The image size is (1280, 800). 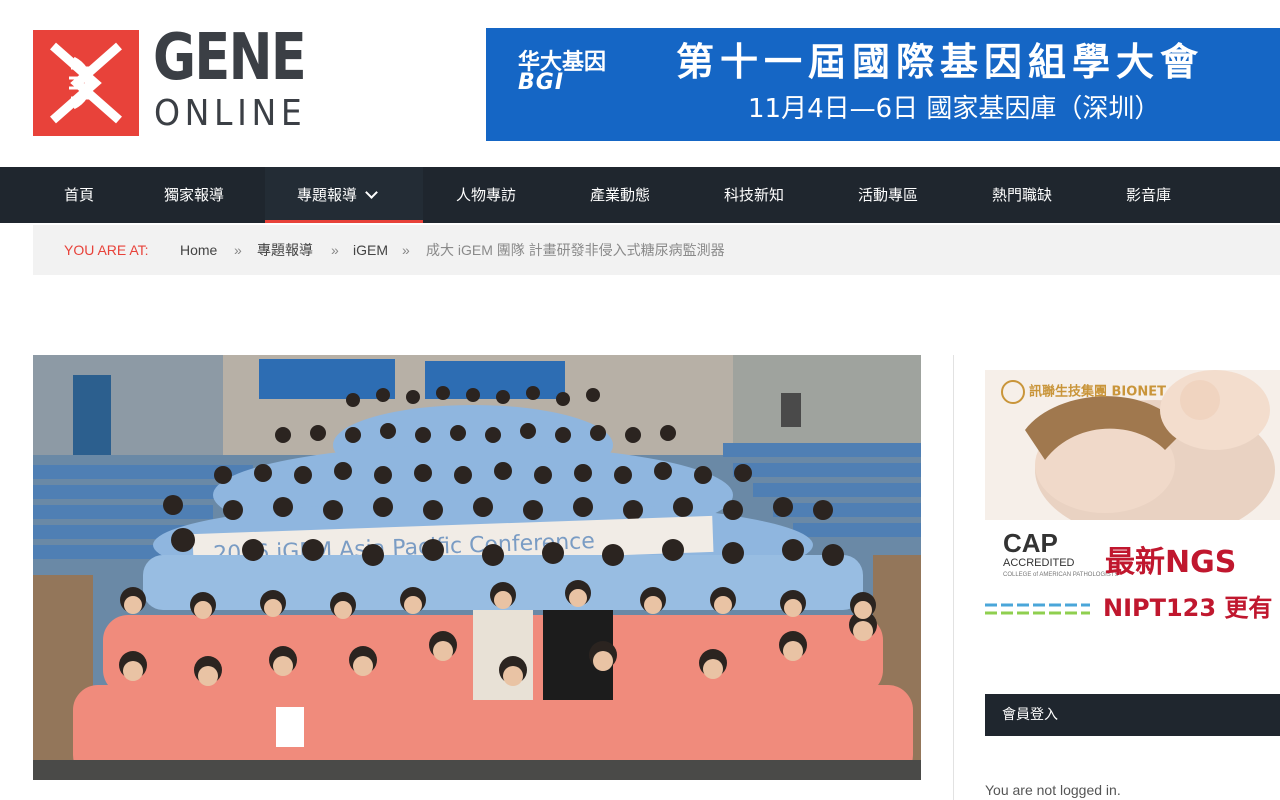 I want to click on nav-item-videos: 影音庫, so click(x=1148, y=195).